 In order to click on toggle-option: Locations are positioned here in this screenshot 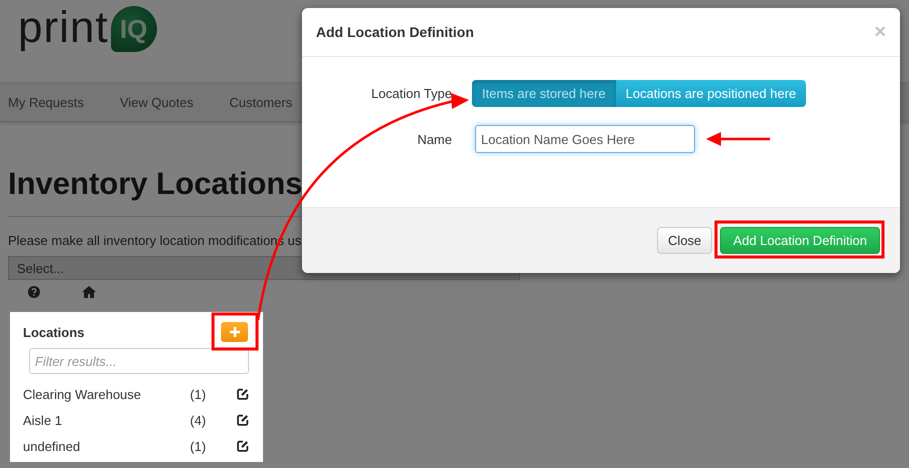, I will do `click(711, 93)`.